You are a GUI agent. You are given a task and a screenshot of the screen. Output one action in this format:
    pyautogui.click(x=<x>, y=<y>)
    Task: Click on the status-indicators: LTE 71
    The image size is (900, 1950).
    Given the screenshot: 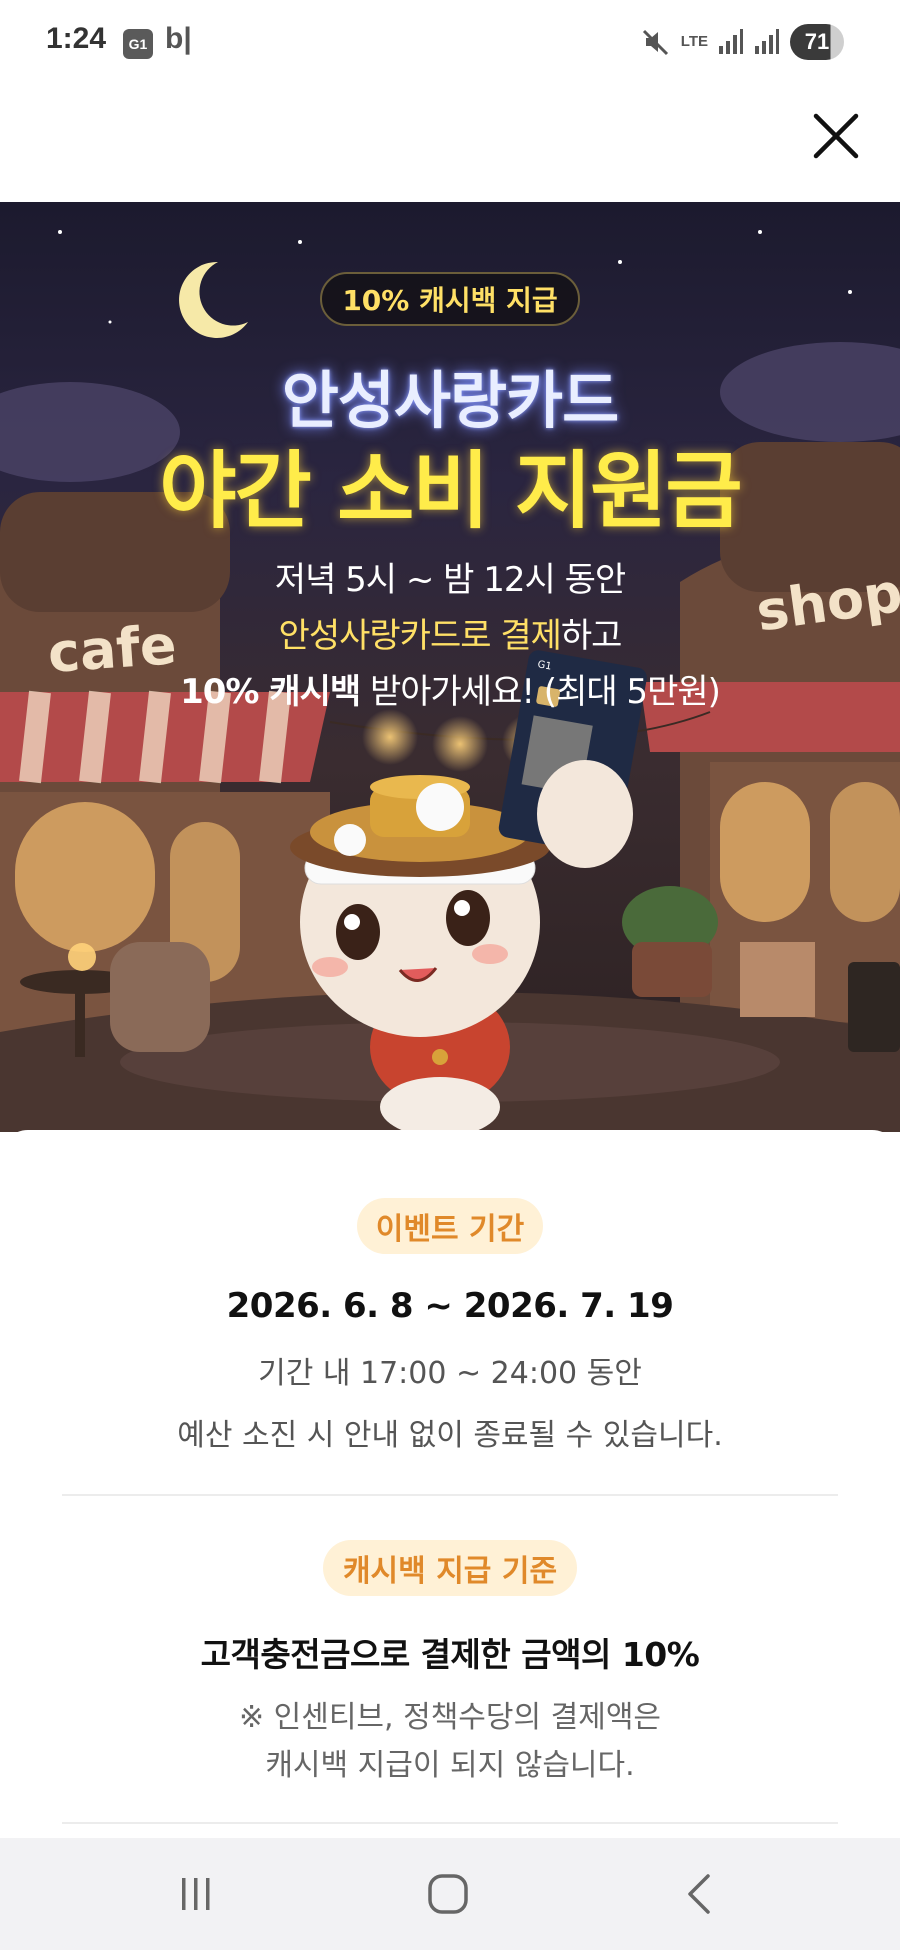 What is the action you would take?
    pyautogui.click(x=742, y=42)
    